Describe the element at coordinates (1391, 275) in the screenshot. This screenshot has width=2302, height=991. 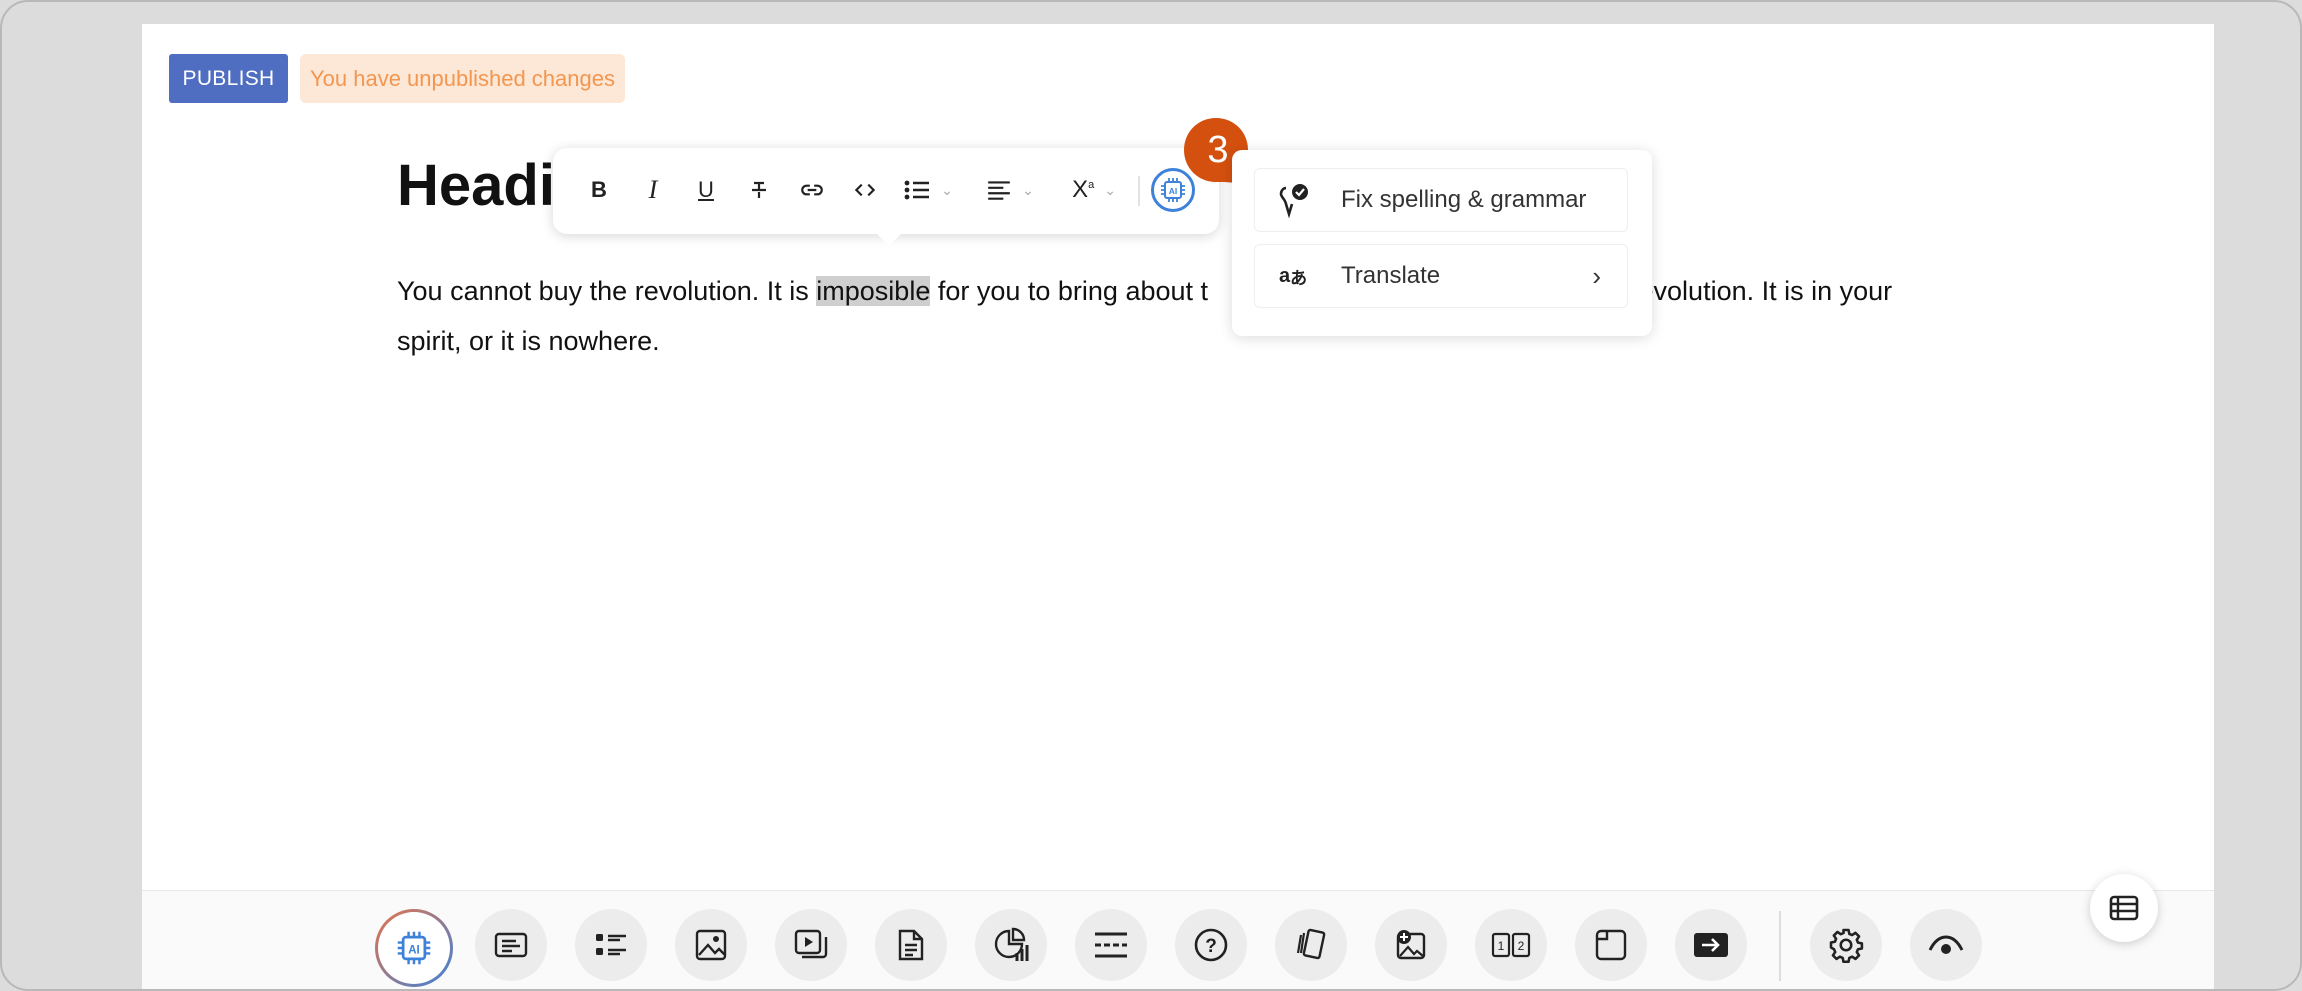
I see `menu-item-label: Translate` at that location.